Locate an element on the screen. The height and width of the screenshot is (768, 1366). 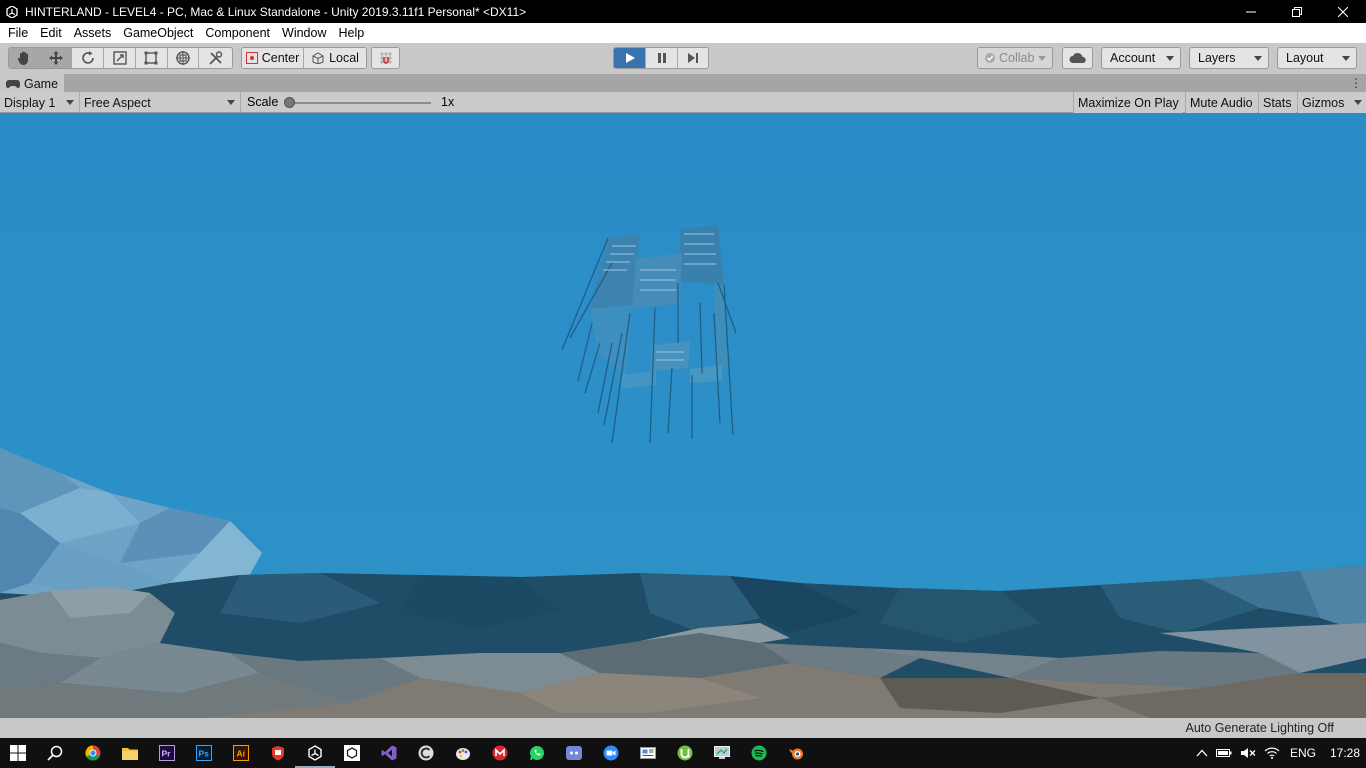
pivot-center-button: Center is located at coordinates (273, 58).